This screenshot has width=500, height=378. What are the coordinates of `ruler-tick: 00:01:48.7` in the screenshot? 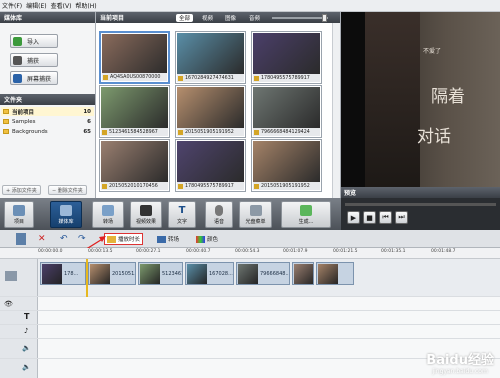 It's located at (443, 251).